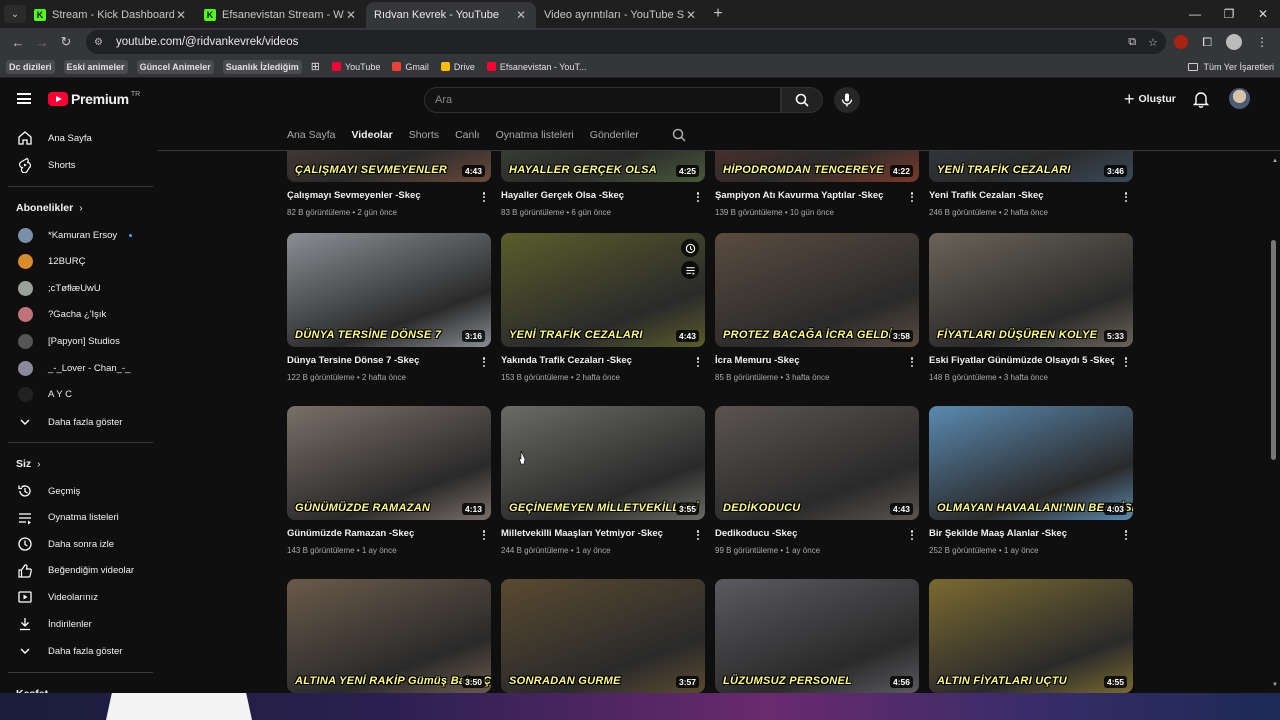 The height and width of the screenshot is (720, 1280). What do you see at coordinates (690, 248) in the screenshot?
I see `watch-later-icon` at bounding box center [690, 248].